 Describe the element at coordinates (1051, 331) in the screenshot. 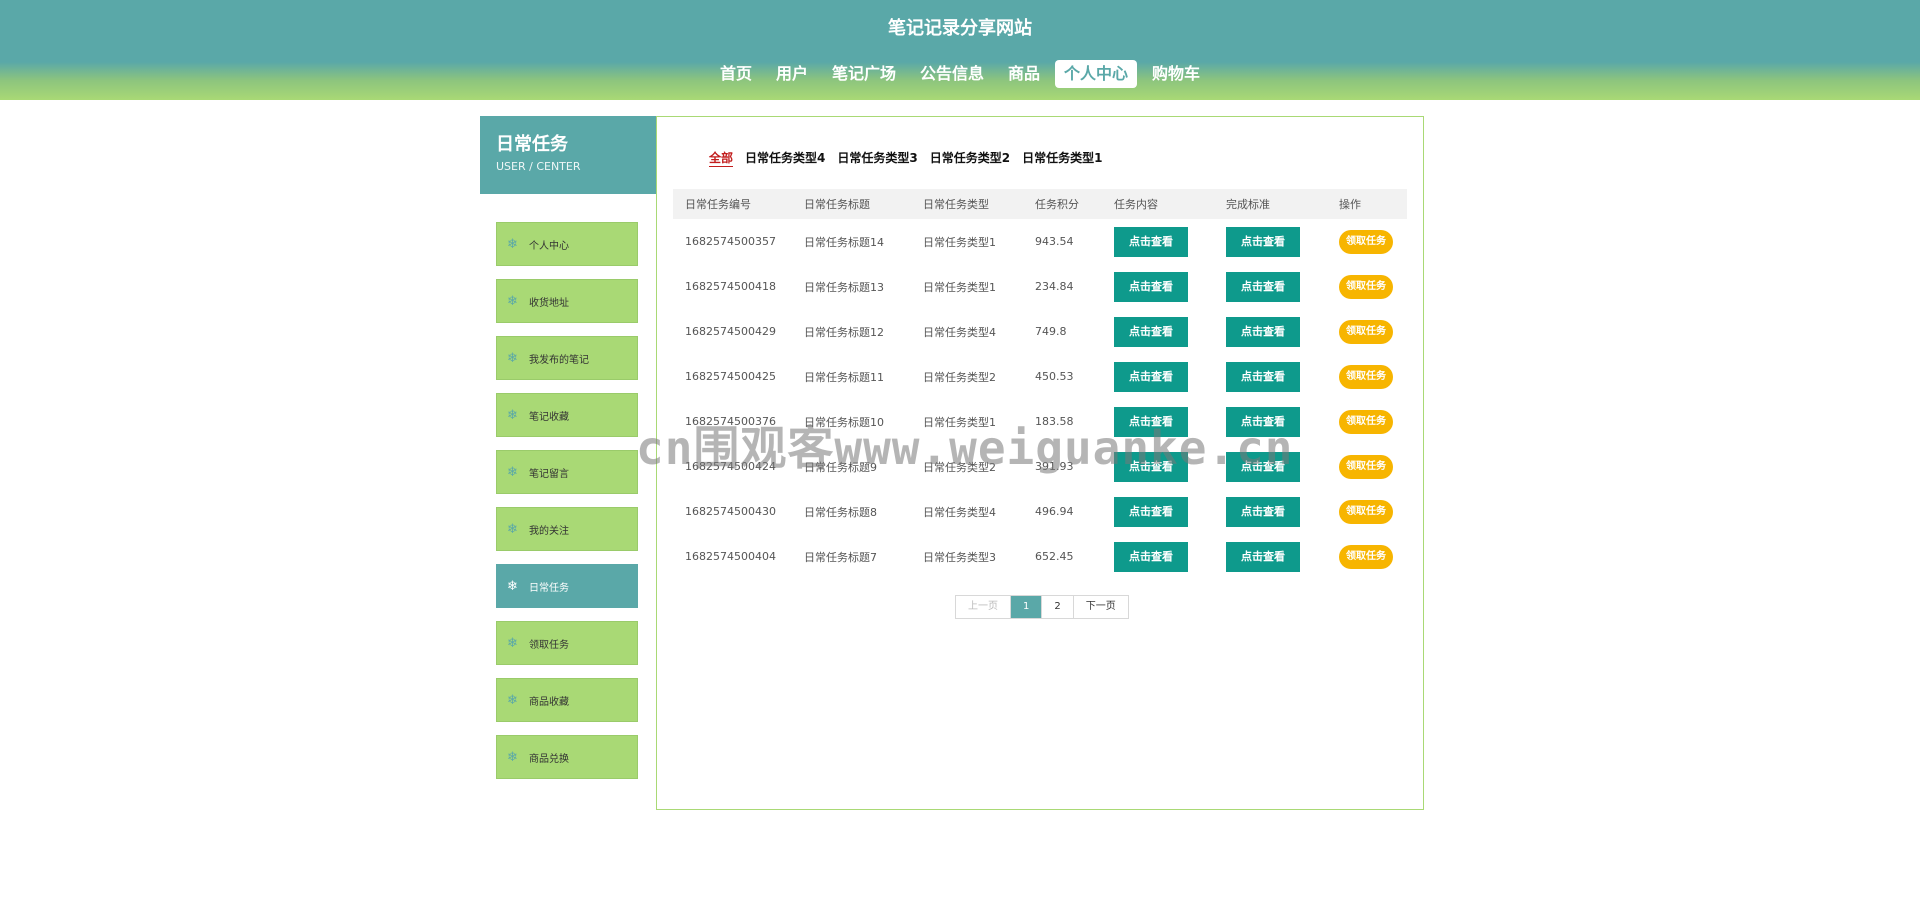

I see `task-points: 749.8` at that location.